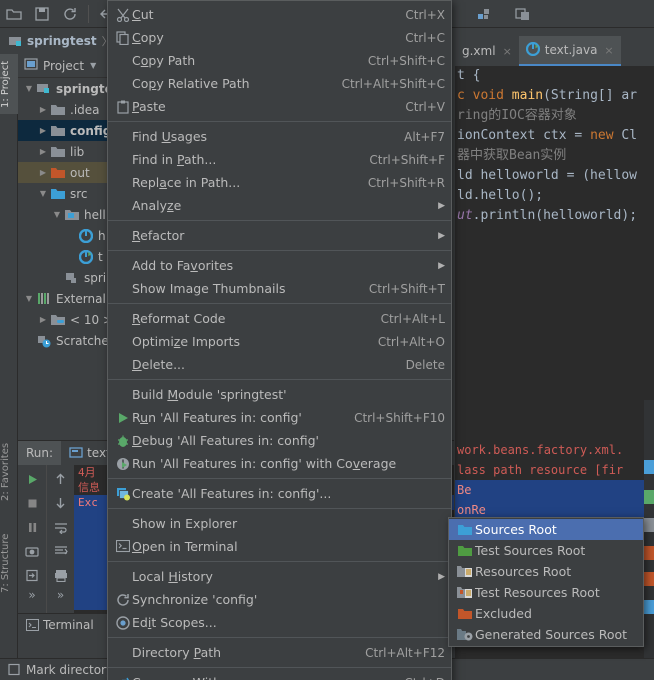  Describe the element at coordinates (58, 320) in the screenshot. I see `jar-icon` at that location.